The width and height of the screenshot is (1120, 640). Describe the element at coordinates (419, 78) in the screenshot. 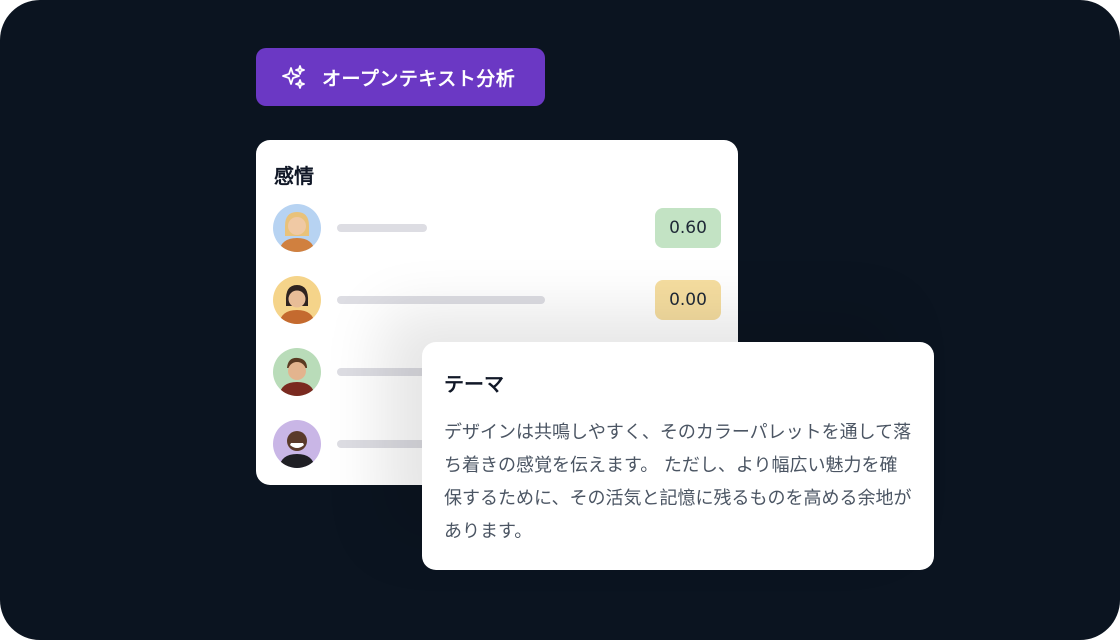

I see `badge-label: オープンテキスト分析` at that location.